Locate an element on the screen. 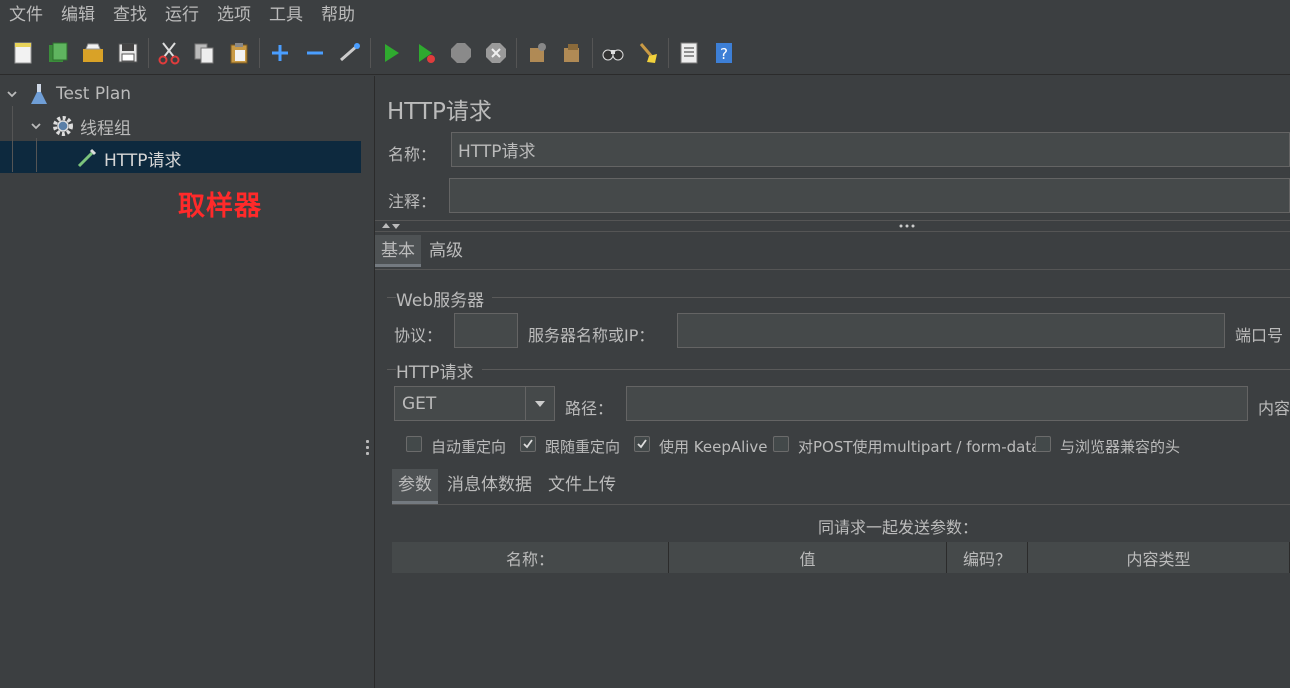 This screenshot has height=688, width=1290. function-helper-icon is located at coordinates (689, 53).